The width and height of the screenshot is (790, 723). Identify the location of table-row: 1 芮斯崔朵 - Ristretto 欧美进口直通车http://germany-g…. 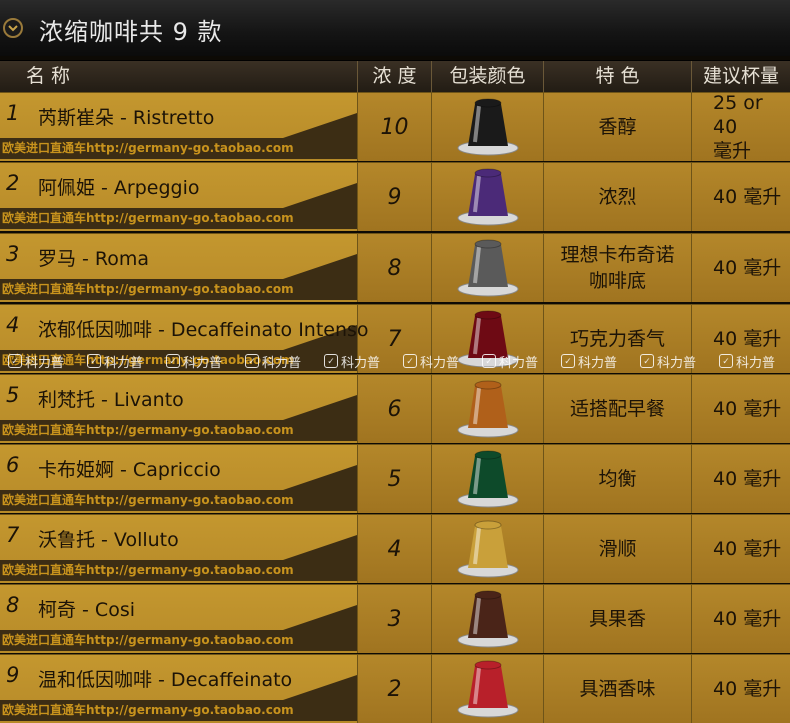
(395, 127).